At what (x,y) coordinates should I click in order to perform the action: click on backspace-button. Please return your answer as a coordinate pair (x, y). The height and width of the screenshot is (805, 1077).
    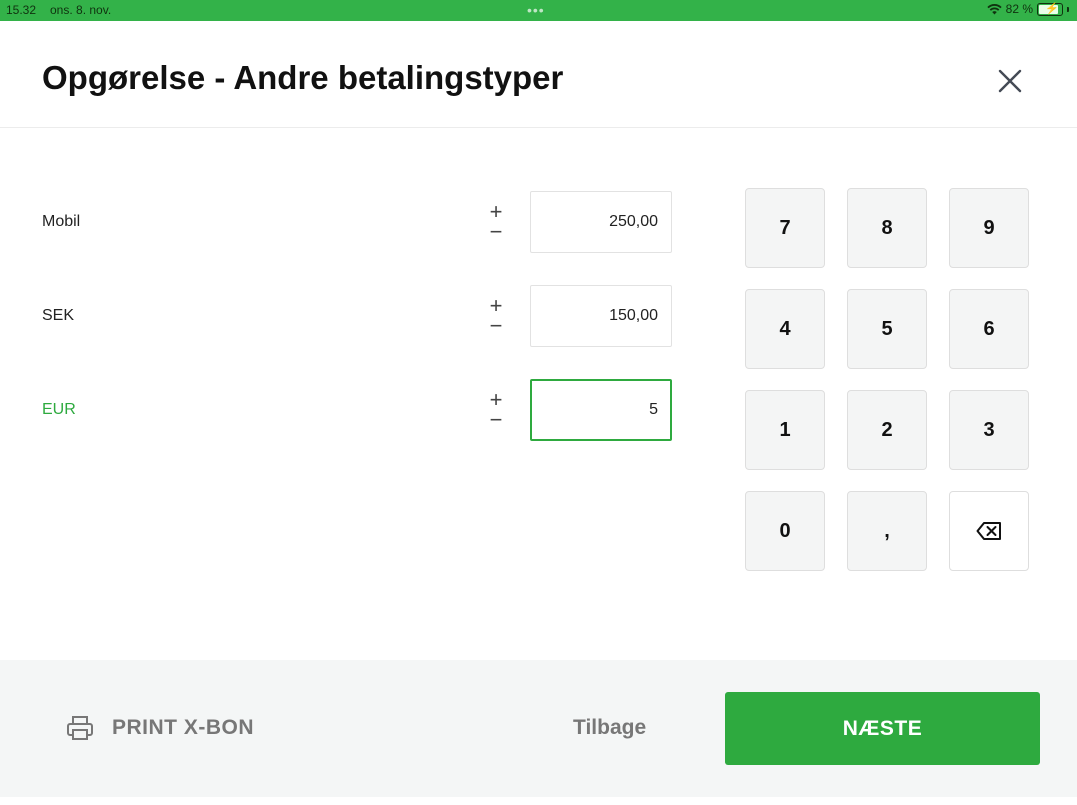
    Looking at the image, I should click on (989, 531).